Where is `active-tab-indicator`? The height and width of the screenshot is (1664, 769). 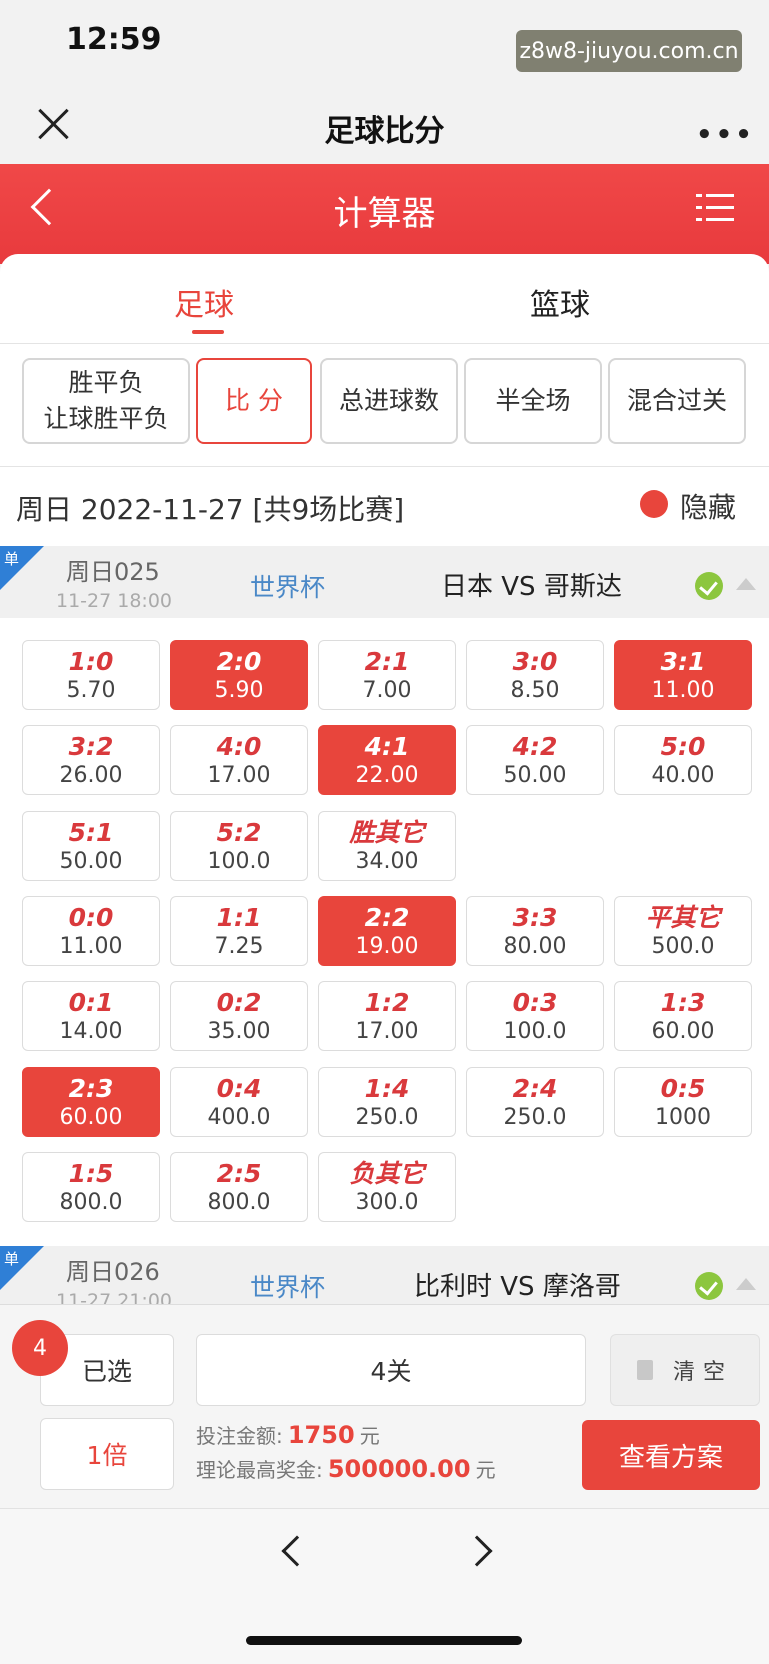 active-tab-indicator is located at coordinates (208, 332).